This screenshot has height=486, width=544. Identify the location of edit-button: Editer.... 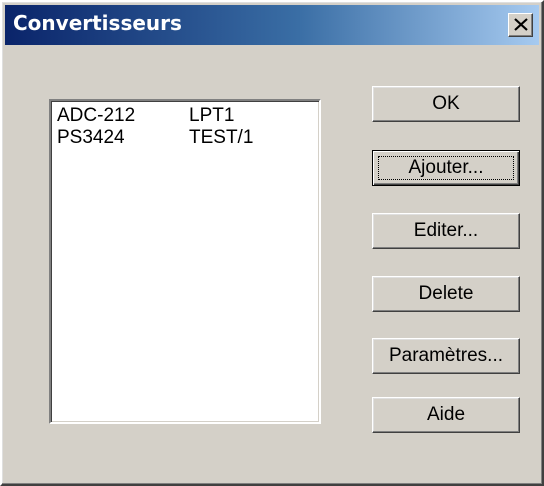
(446, 231).